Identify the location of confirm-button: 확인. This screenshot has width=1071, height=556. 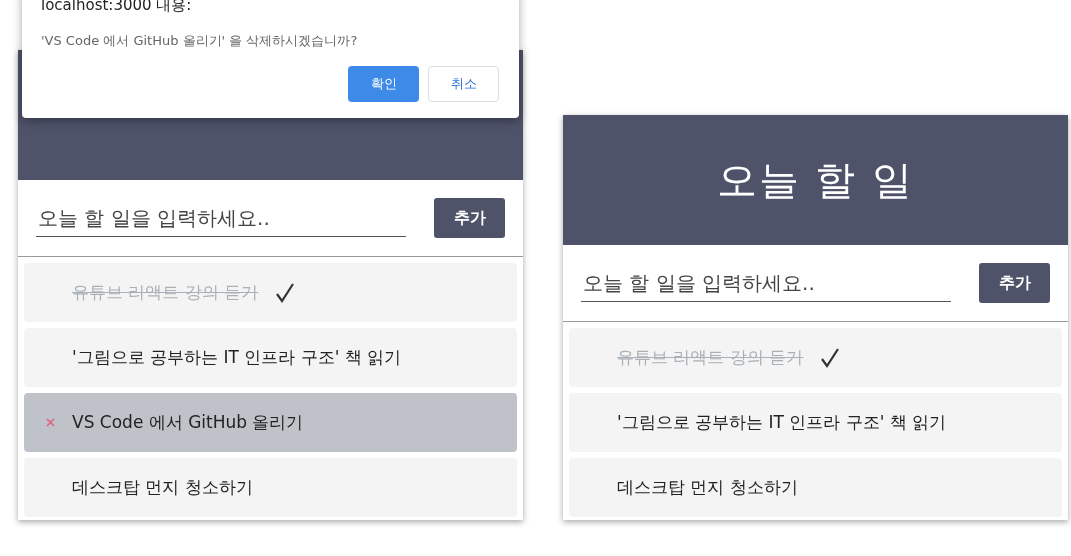
(383, 84).